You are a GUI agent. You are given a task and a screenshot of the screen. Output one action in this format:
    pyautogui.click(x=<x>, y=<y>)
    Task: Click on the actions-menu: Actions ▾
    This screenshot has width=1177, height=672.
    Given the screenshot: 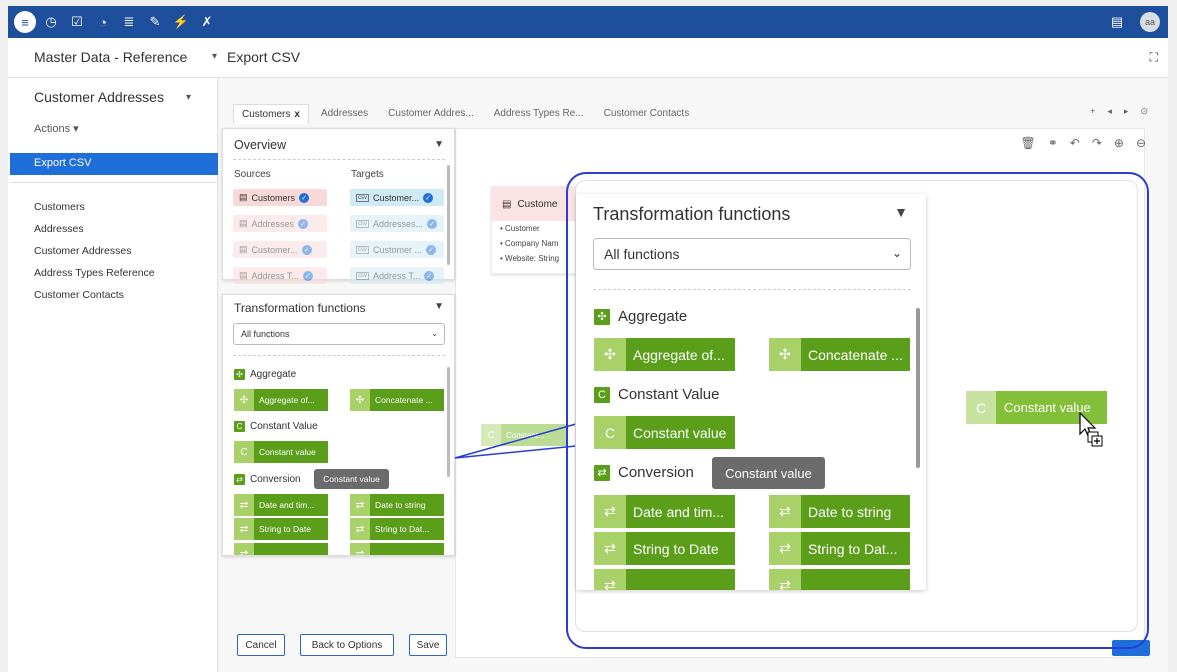 What is the action you would take?
    pyautogui.click(x=56, y=128)
    